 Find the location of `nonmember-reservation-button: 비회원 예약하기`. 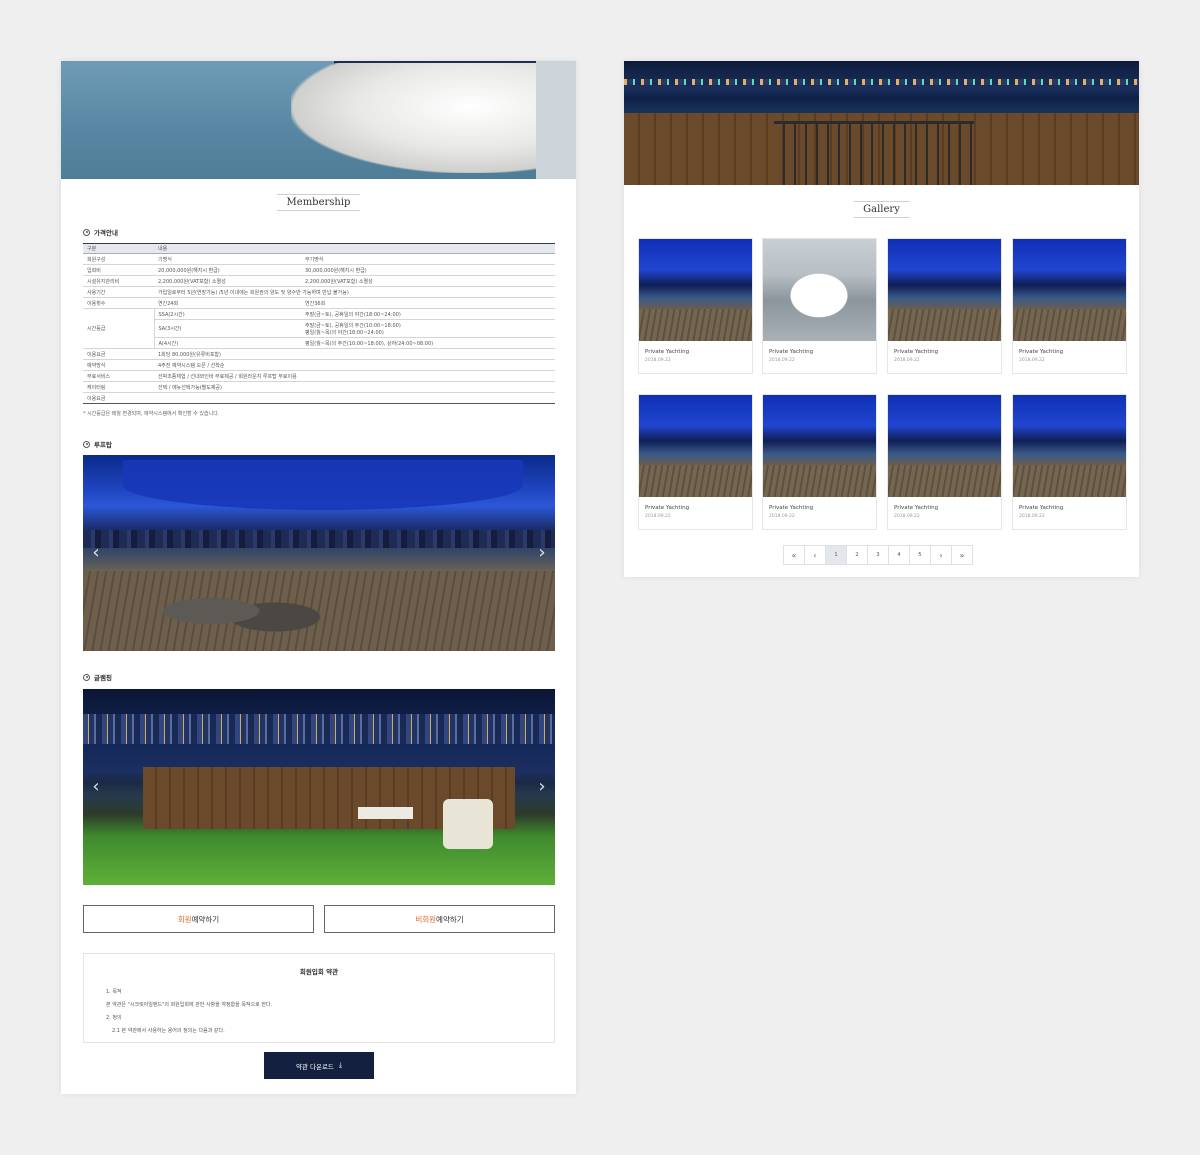

nonmember-reservation-button: 비회원 예약하기 is located at coordinates (439, 919).